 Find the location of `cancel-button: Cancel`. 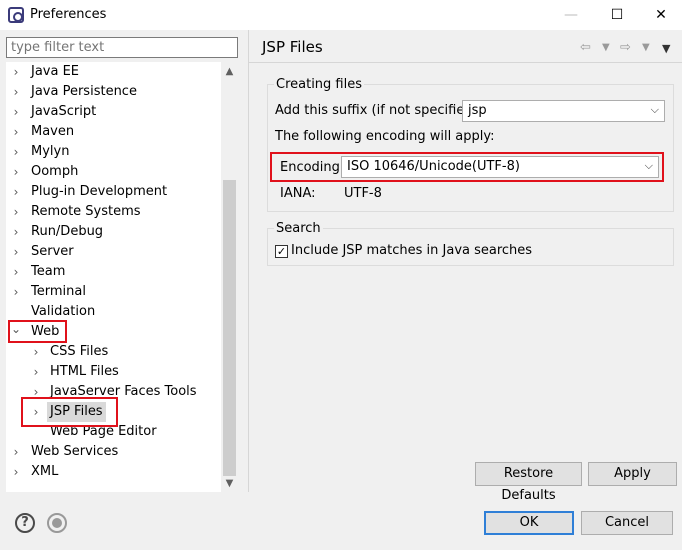

cancel-button: Cancel is located at coordinates (627, 523).